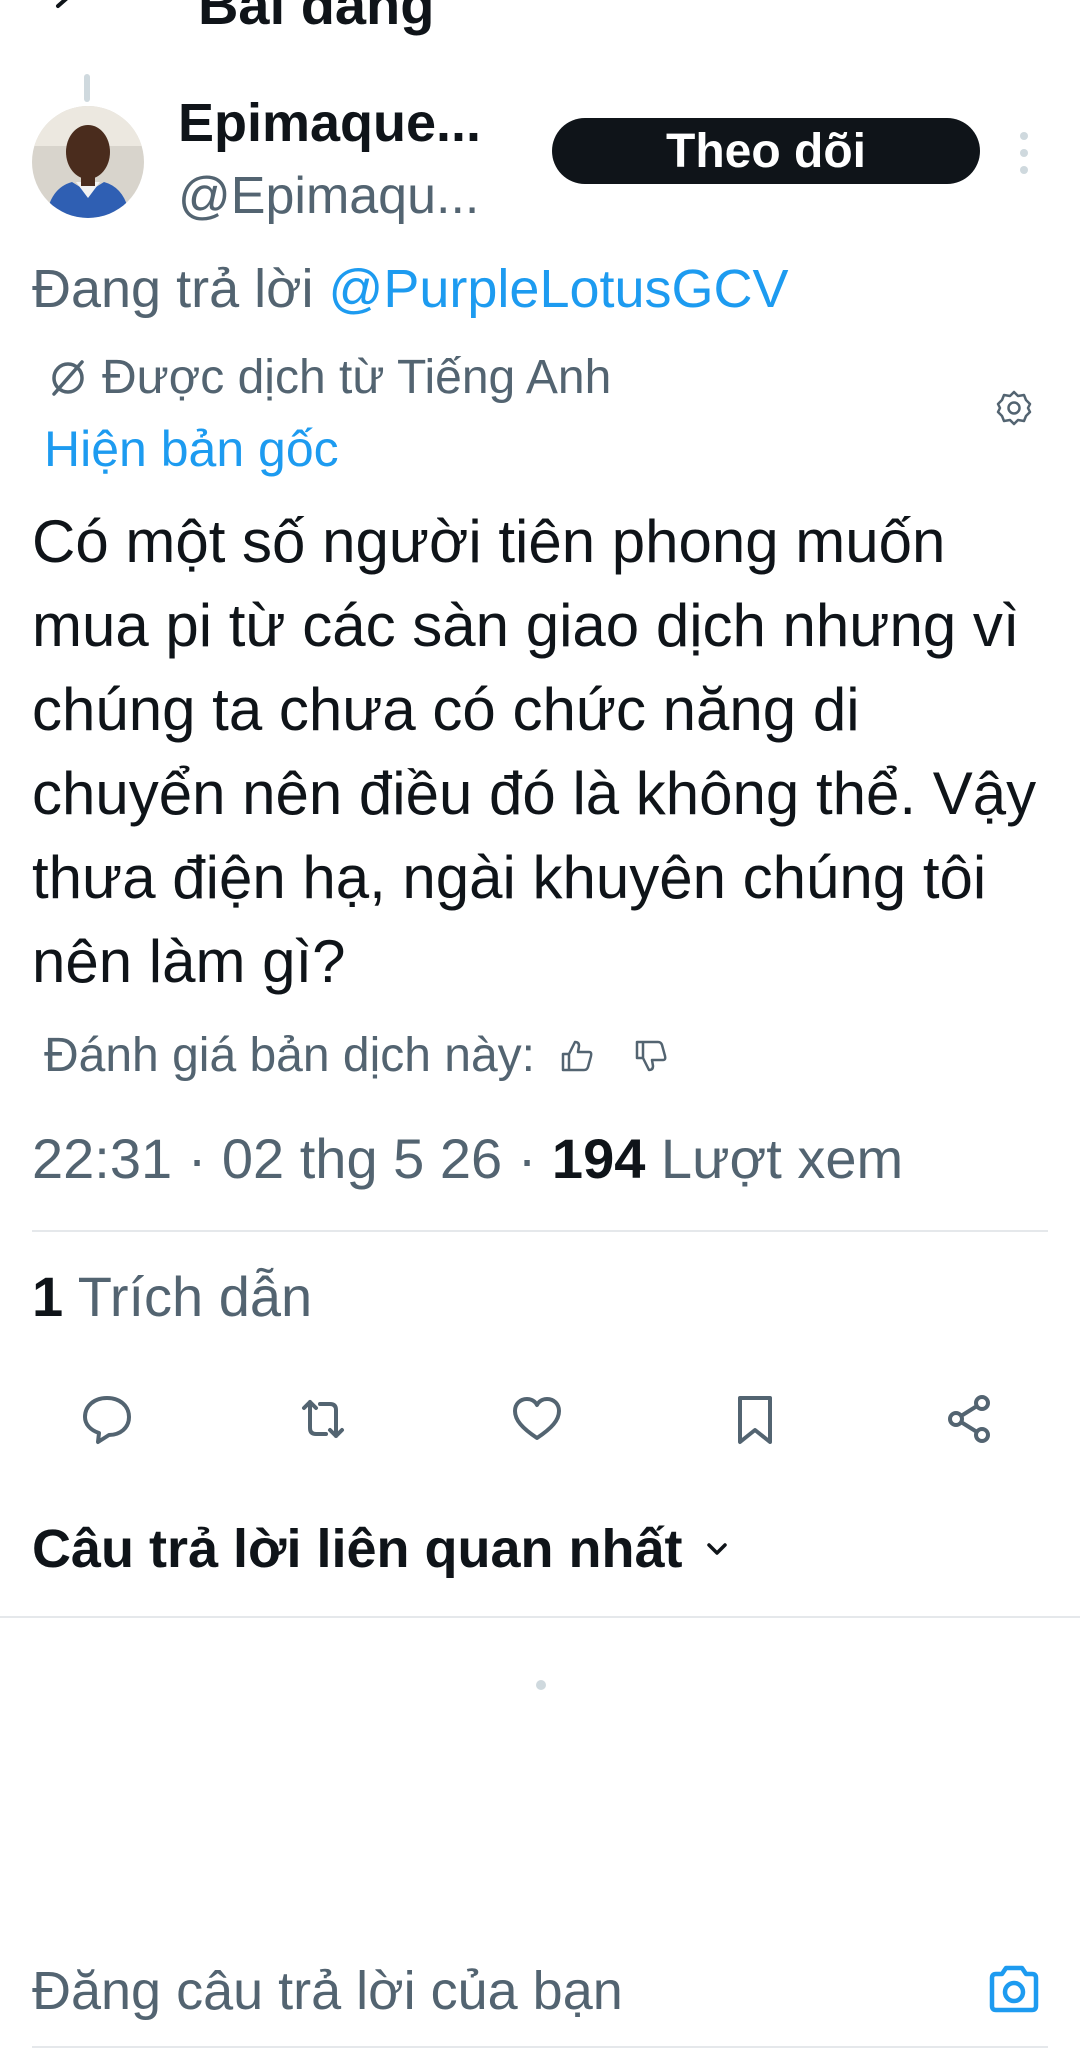  What do you see at coordinates (72, 13) in the screenshot?
I see `back-arrow-icon` at bounding box center [72, 13].